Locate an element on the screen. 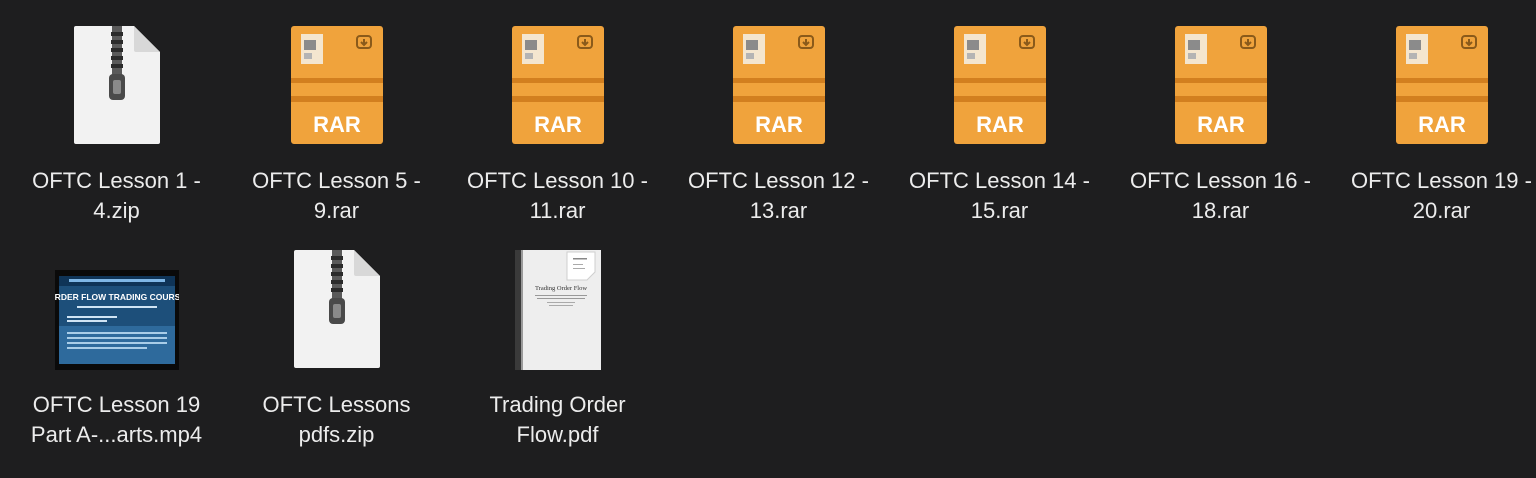 The width and height of the screenshot is (1536, 478). file-item: RAR OFTC Lesson 12 - 13.rar is located at coordinates (778, 116).